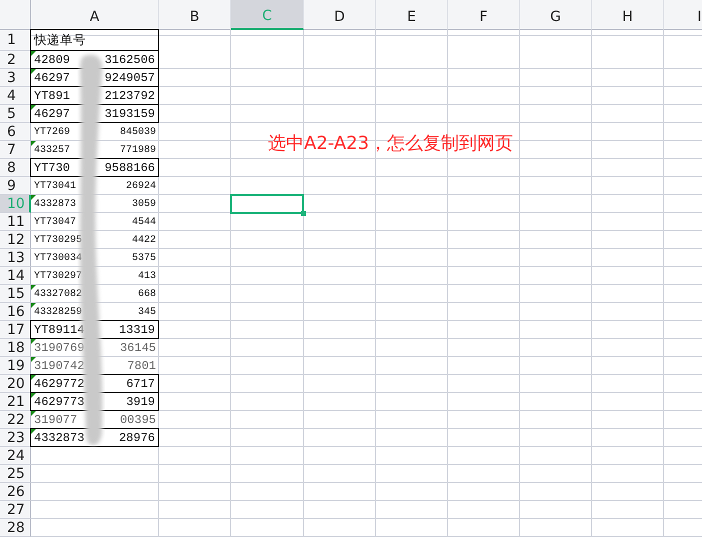  What do you see at coordinates (55, 222) in the screenshot?
I see `cell-text: YT73047` at bounding box center [55, 222].